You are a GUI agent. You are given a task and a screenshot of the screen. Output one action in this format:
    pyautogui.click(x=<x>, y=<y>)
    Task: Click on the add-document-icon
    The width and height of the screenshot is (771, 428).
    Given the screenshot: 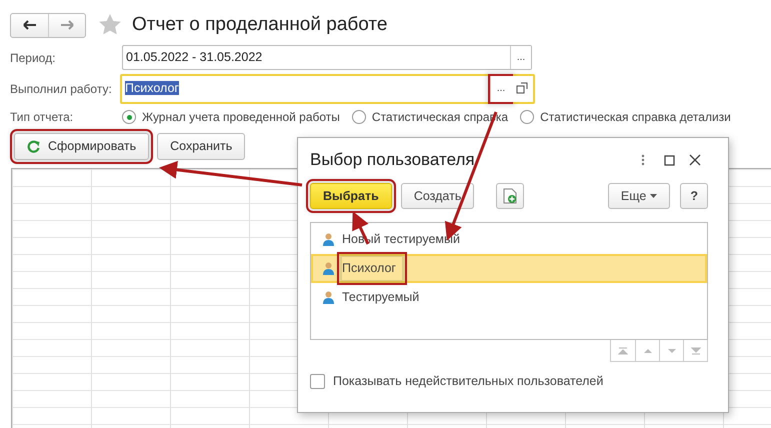 What is the action you would take?
    pyautogui.click(x=510, y=196)
    